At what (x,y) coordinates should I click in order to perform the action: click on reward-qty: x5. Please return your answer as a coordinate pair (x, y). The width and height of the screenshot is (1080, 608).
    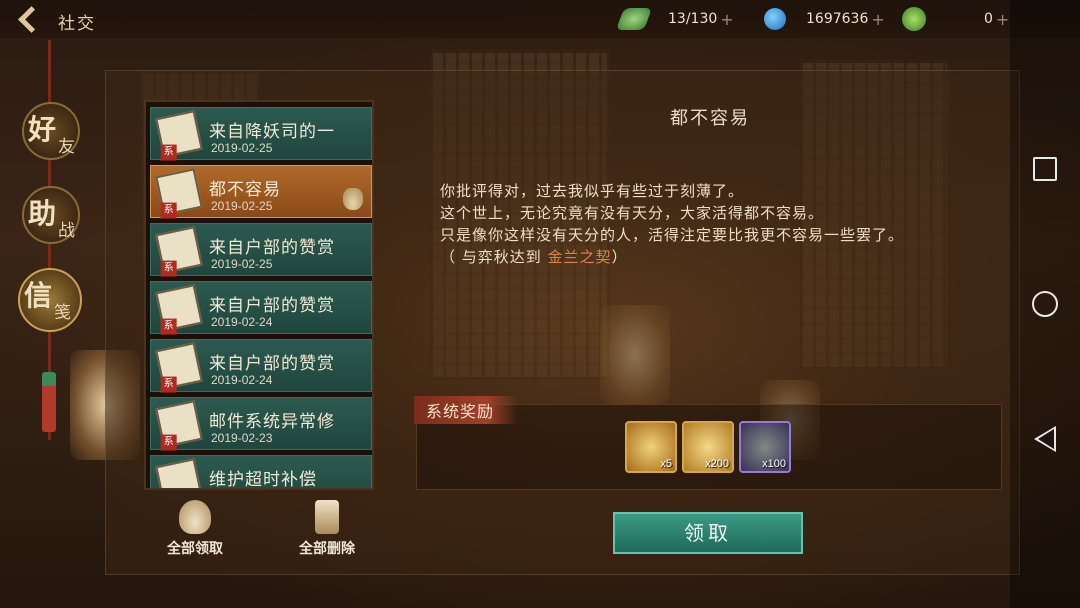
    Looking at the image, I should click on (666, 464).